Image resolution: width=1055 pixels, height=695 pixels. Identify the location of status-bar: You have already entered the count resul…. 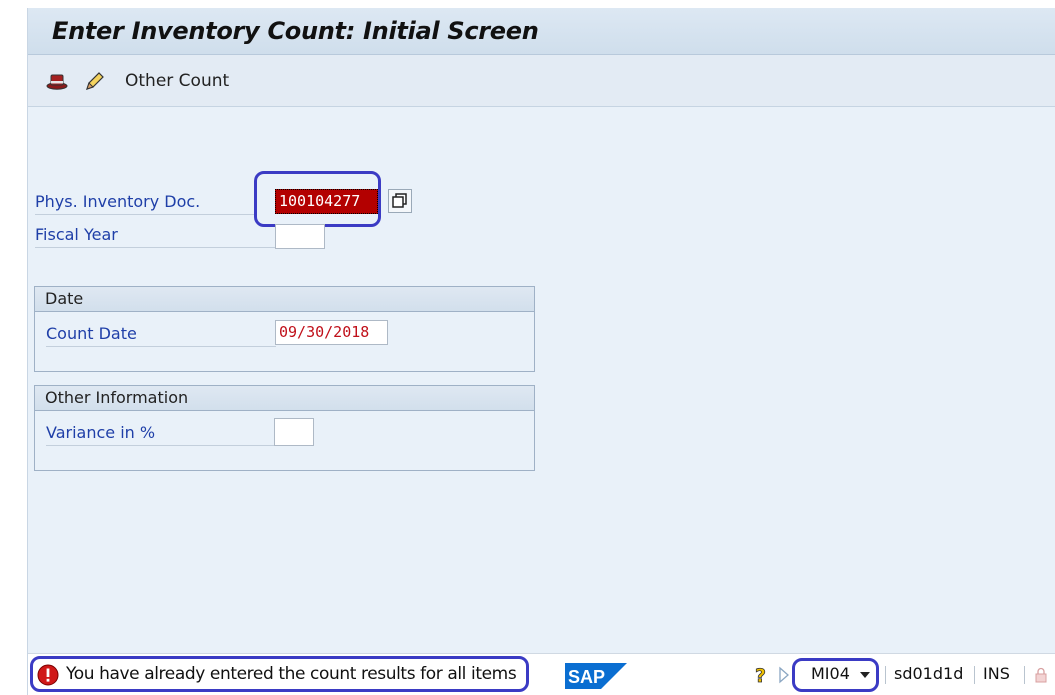
(541, 674).